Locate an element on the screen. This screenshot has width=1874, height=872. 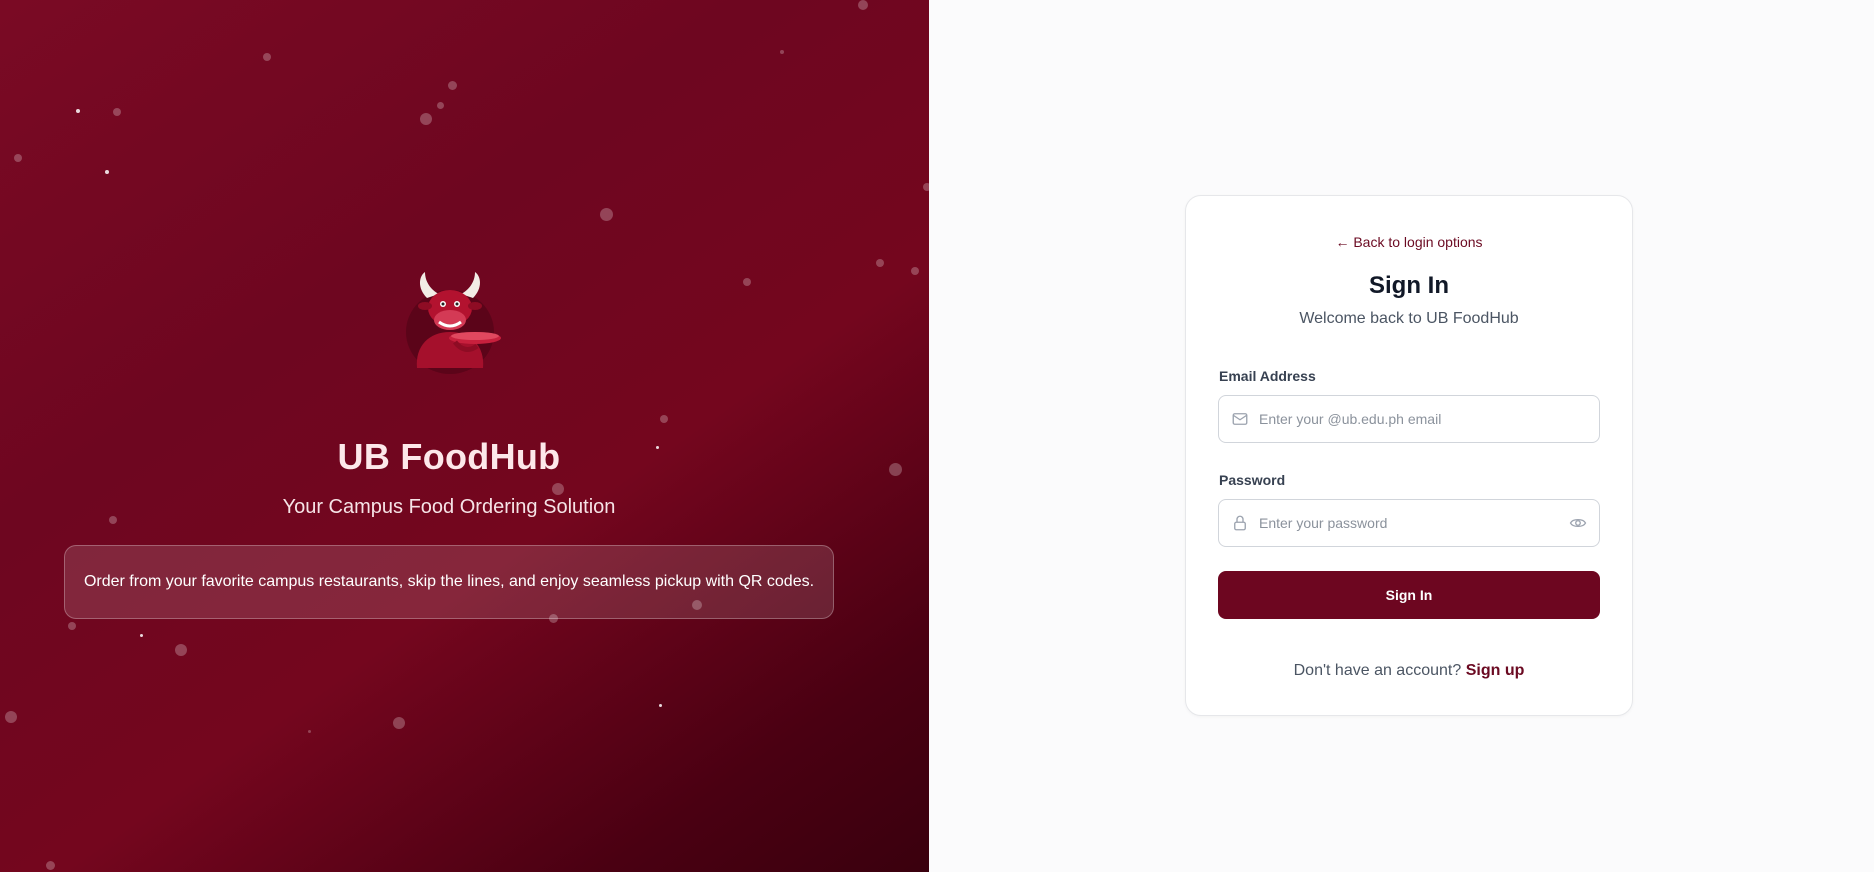
password-input is located at coordinates (1409, 523).